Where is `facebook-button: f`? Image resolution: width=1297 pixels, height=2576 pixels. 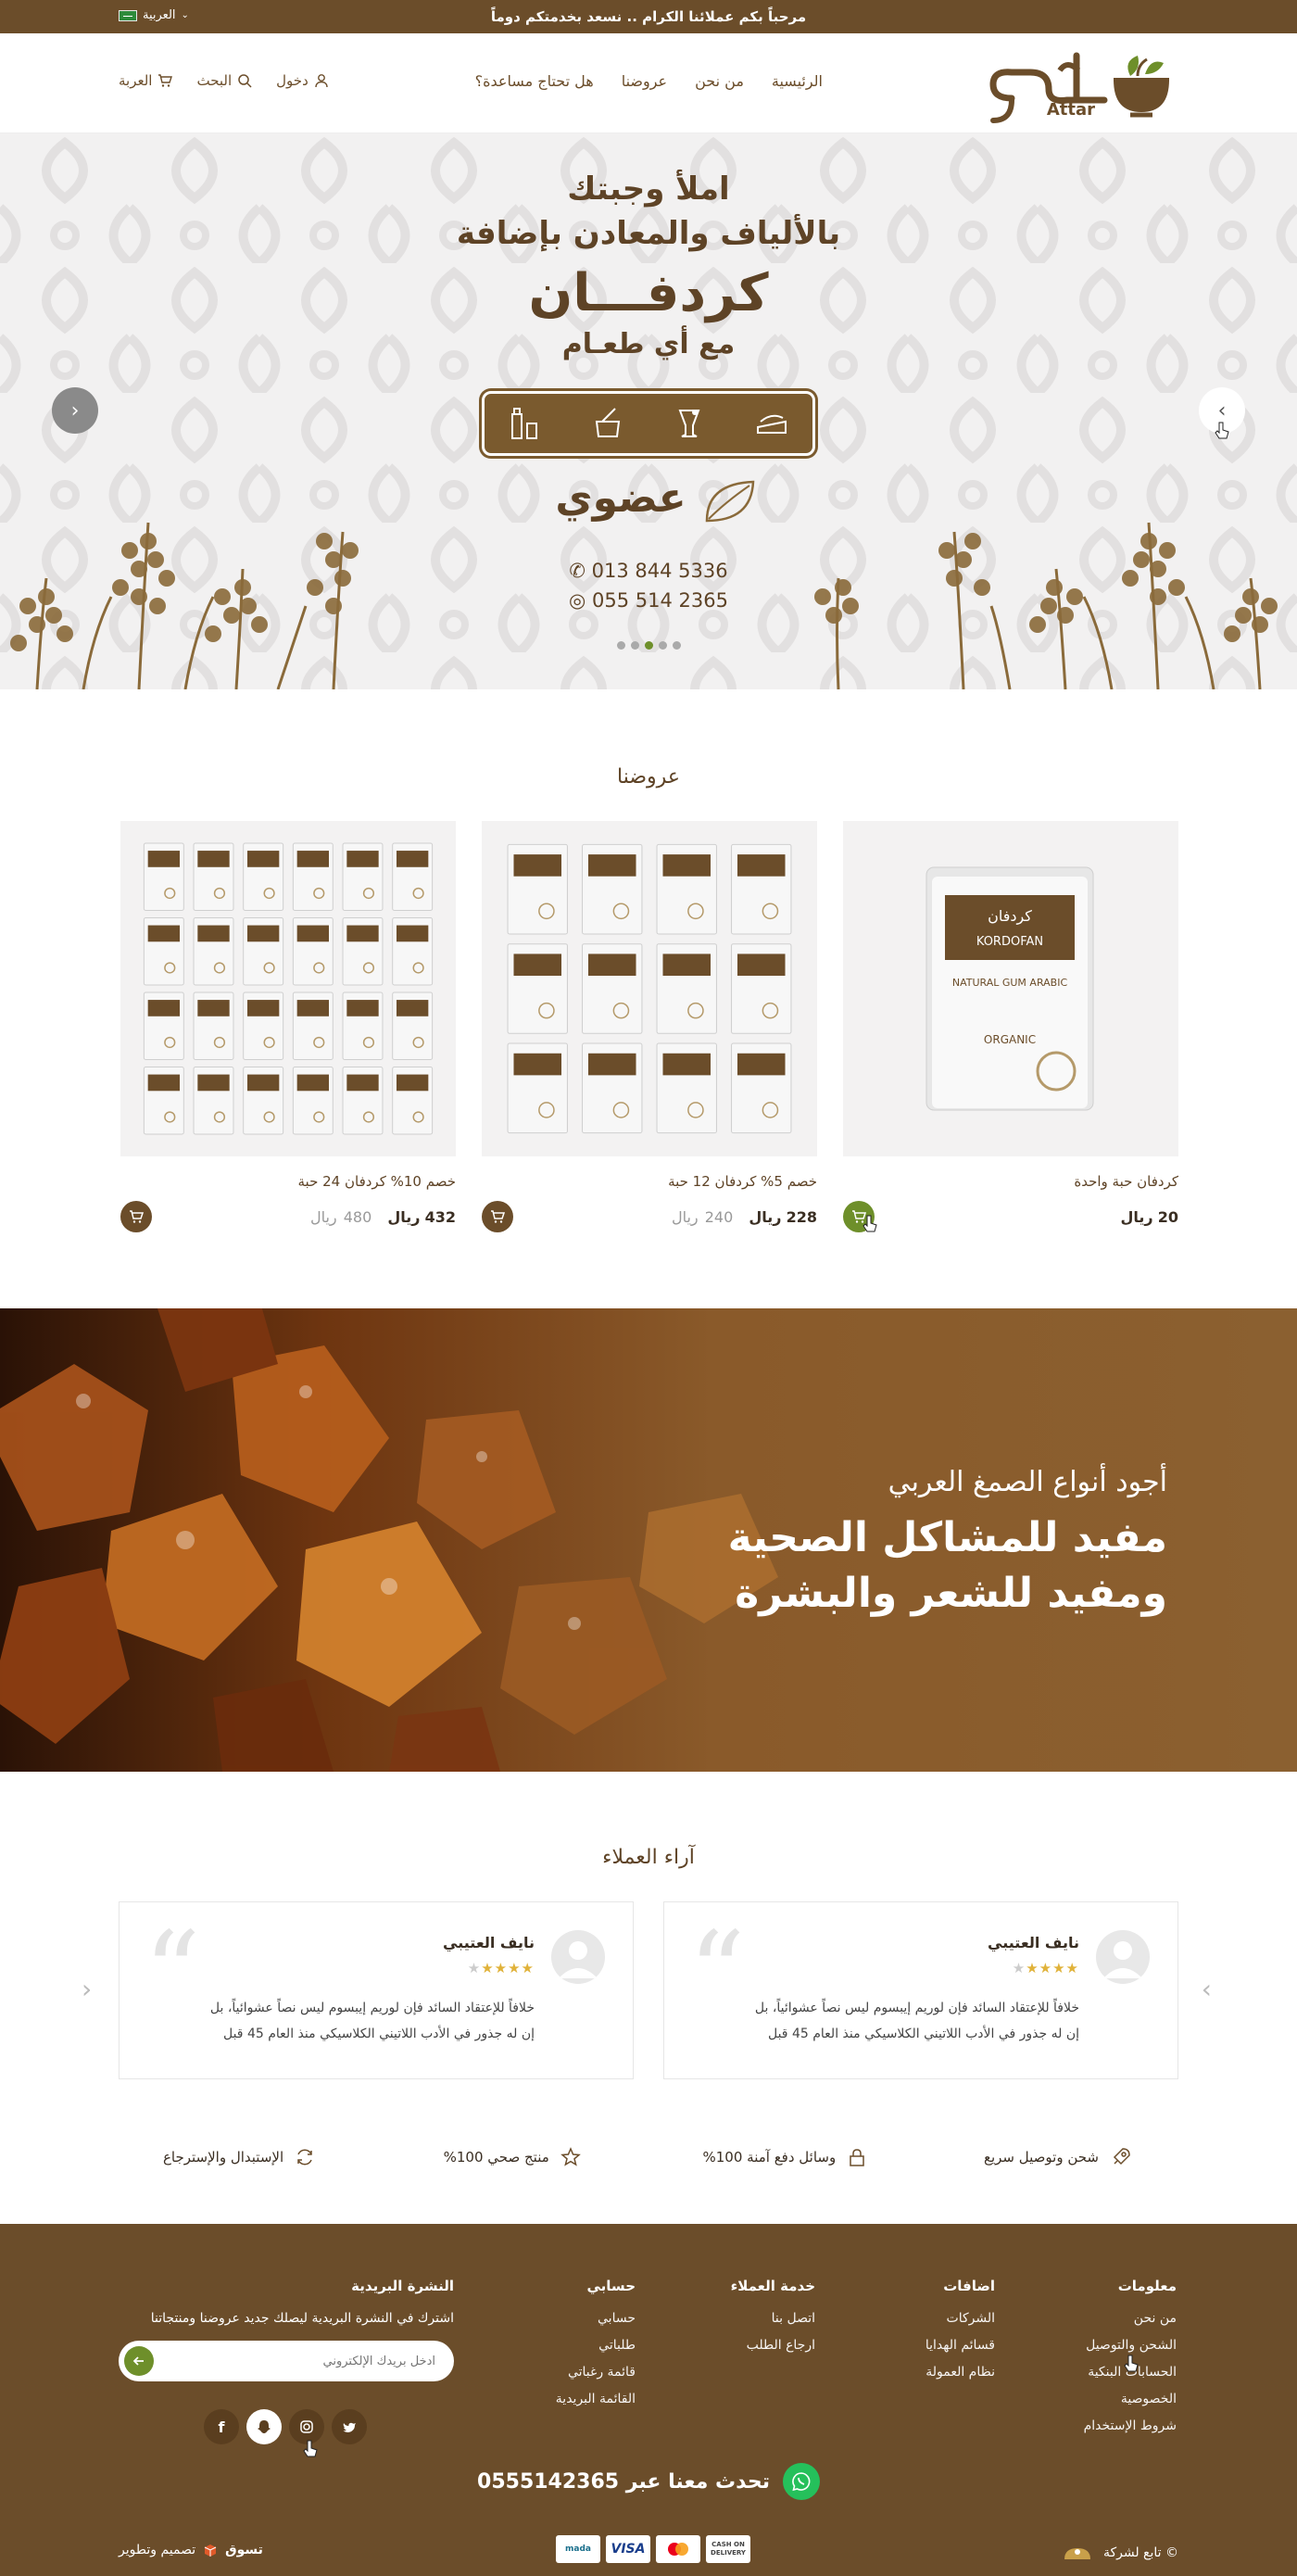
facebook-button: f is located at coordinates (221, 2426).